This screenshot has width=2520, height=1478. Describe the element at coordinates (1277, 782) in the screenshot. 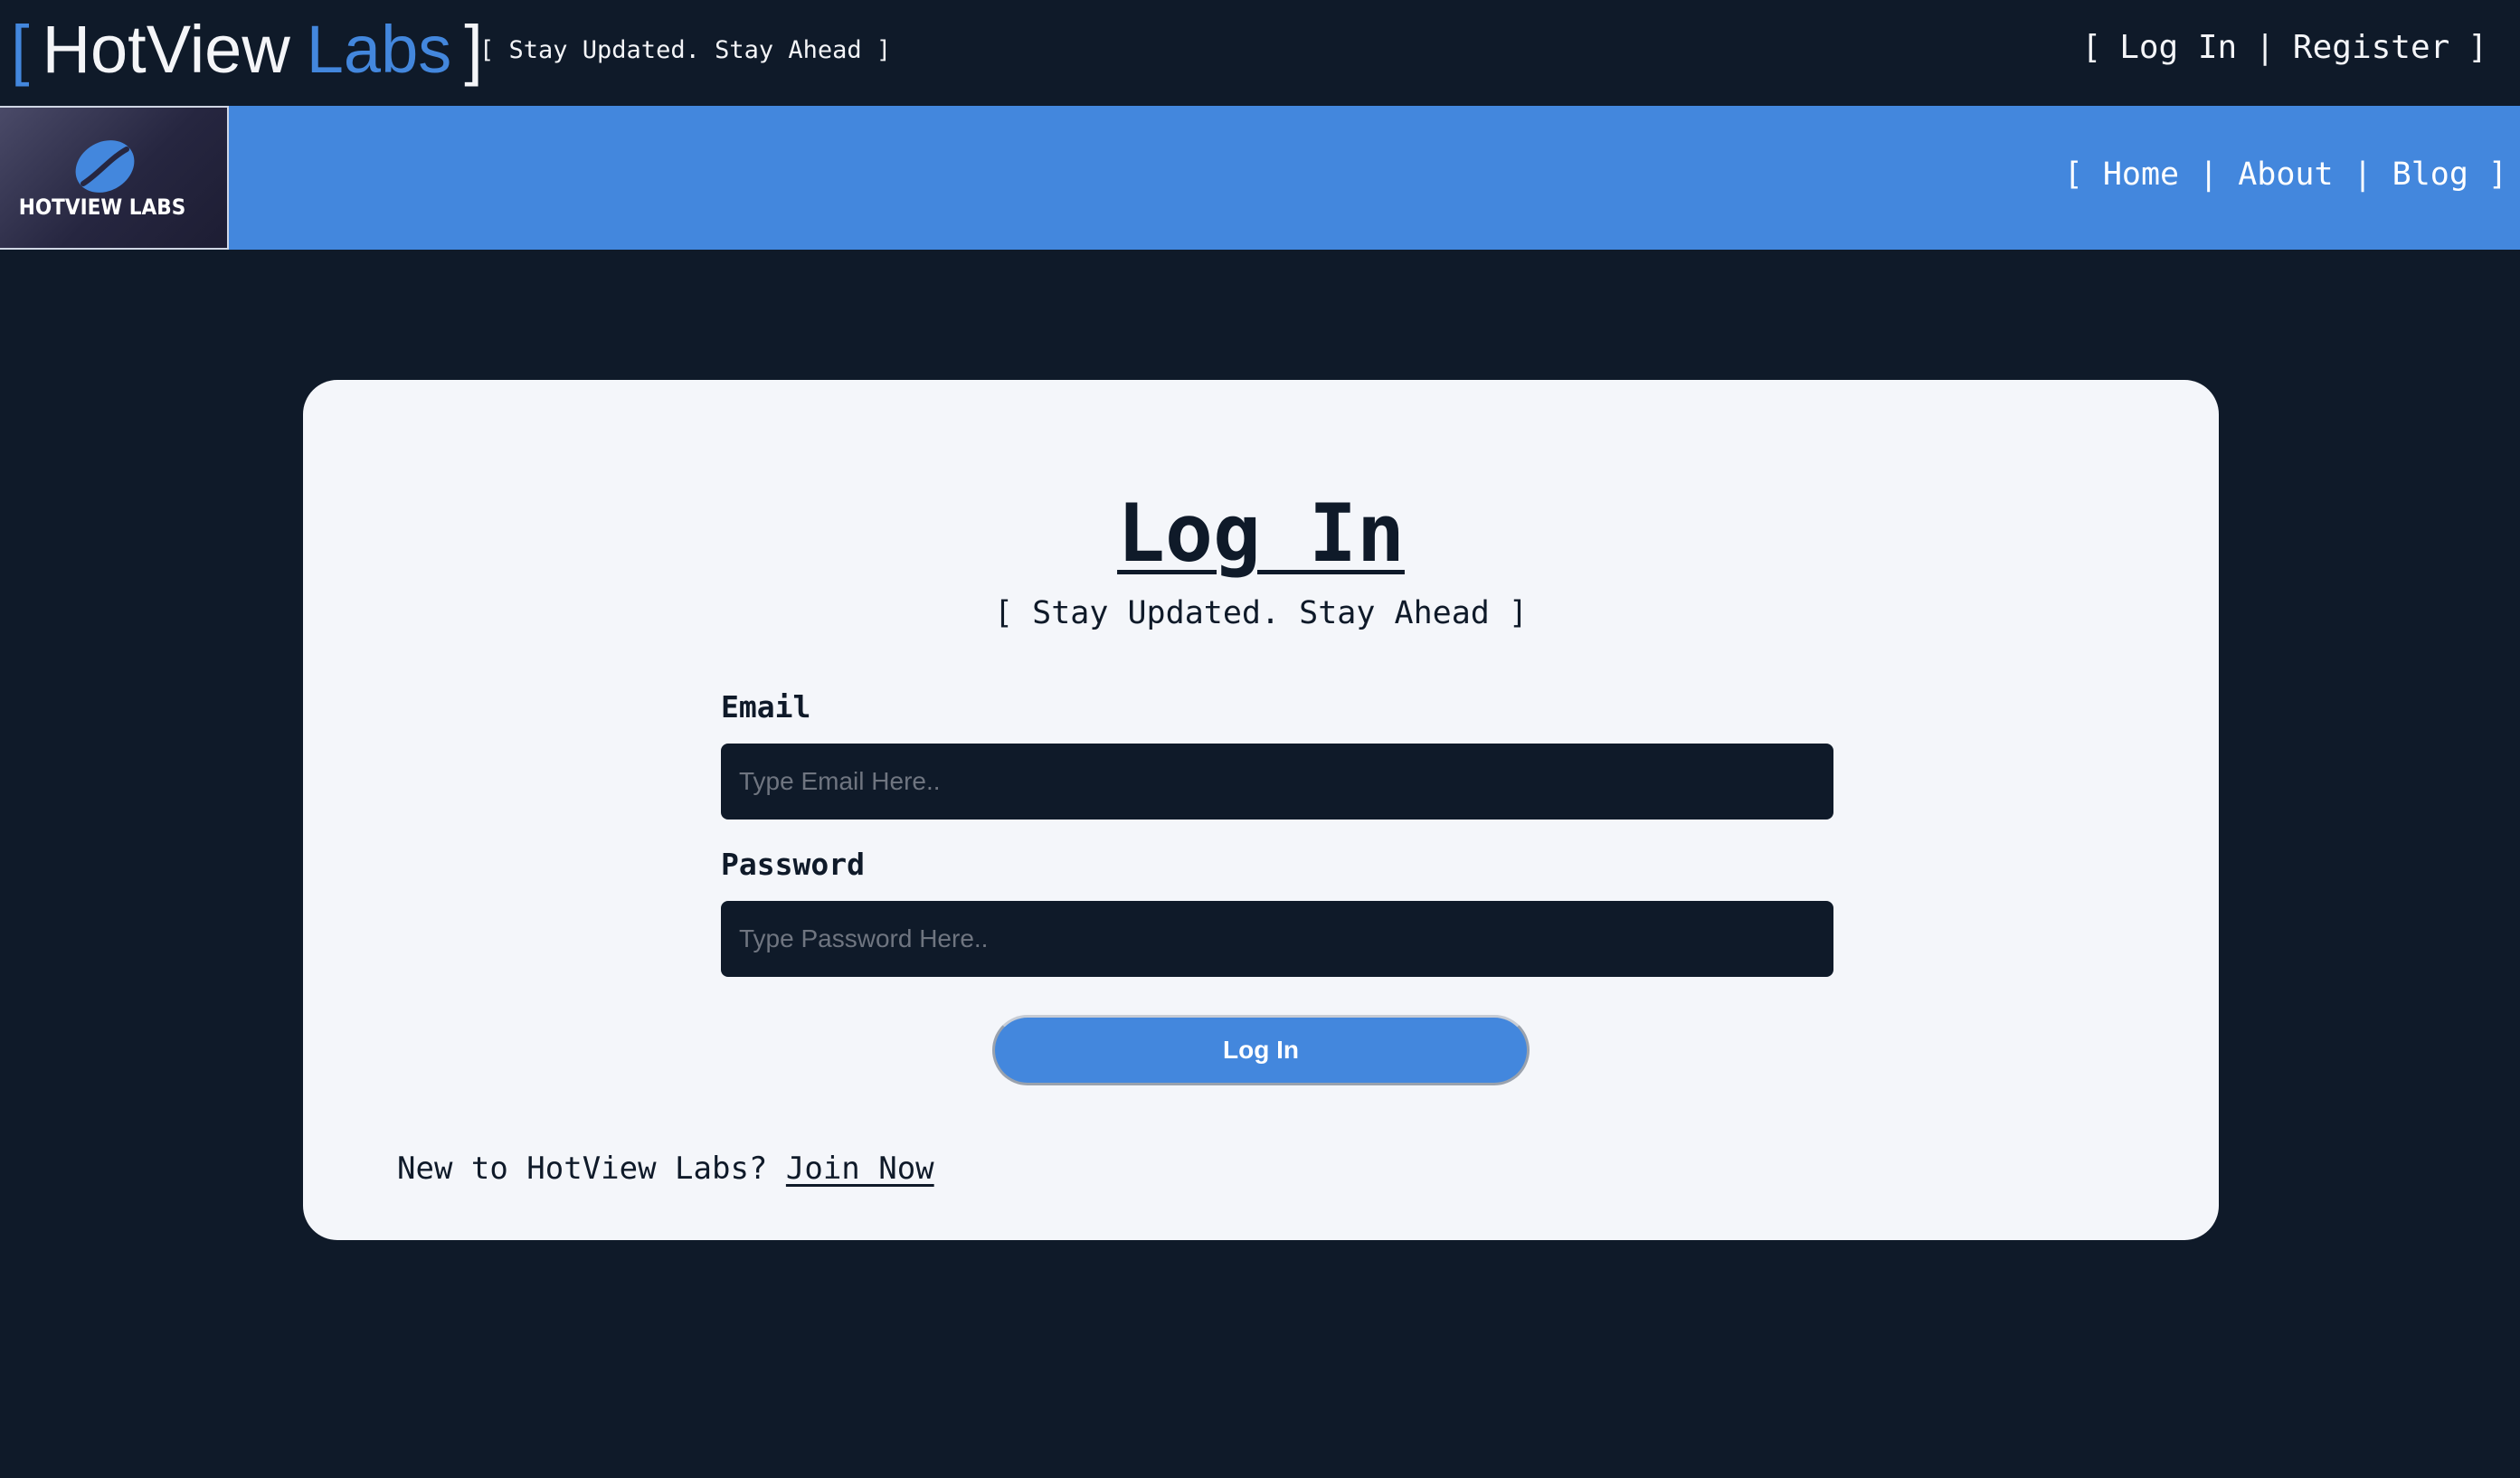

I see `email-field` at that location.